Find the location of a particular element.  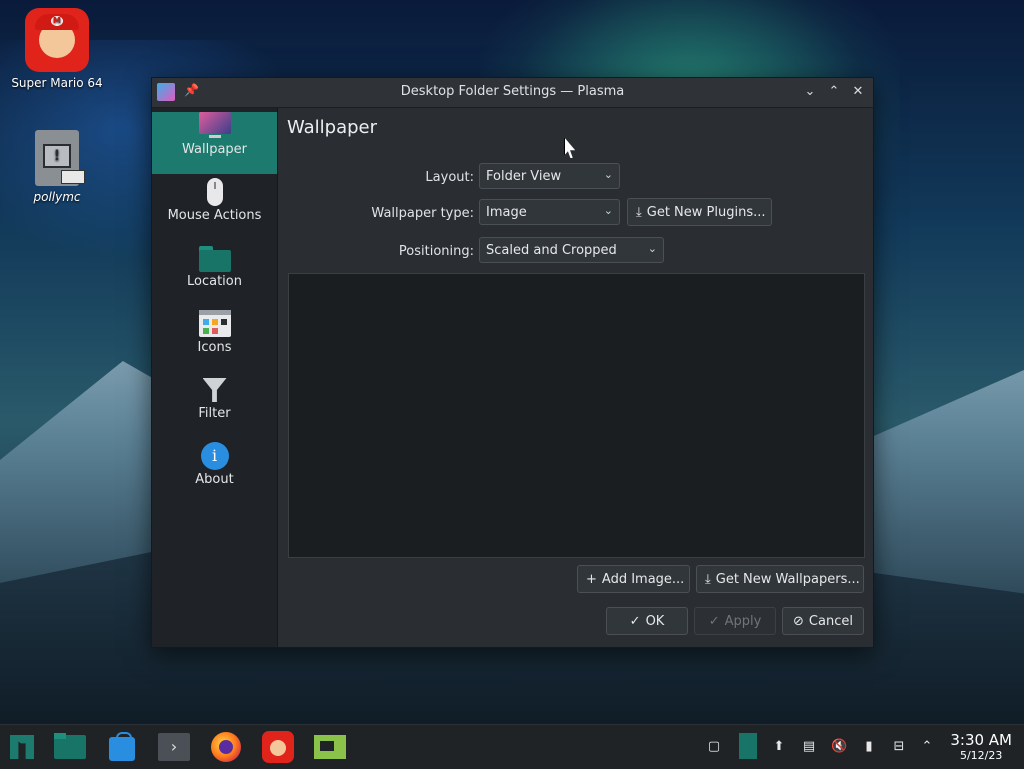

cancel-button: ⊘ Cancel is located at coordinates (823, 621).